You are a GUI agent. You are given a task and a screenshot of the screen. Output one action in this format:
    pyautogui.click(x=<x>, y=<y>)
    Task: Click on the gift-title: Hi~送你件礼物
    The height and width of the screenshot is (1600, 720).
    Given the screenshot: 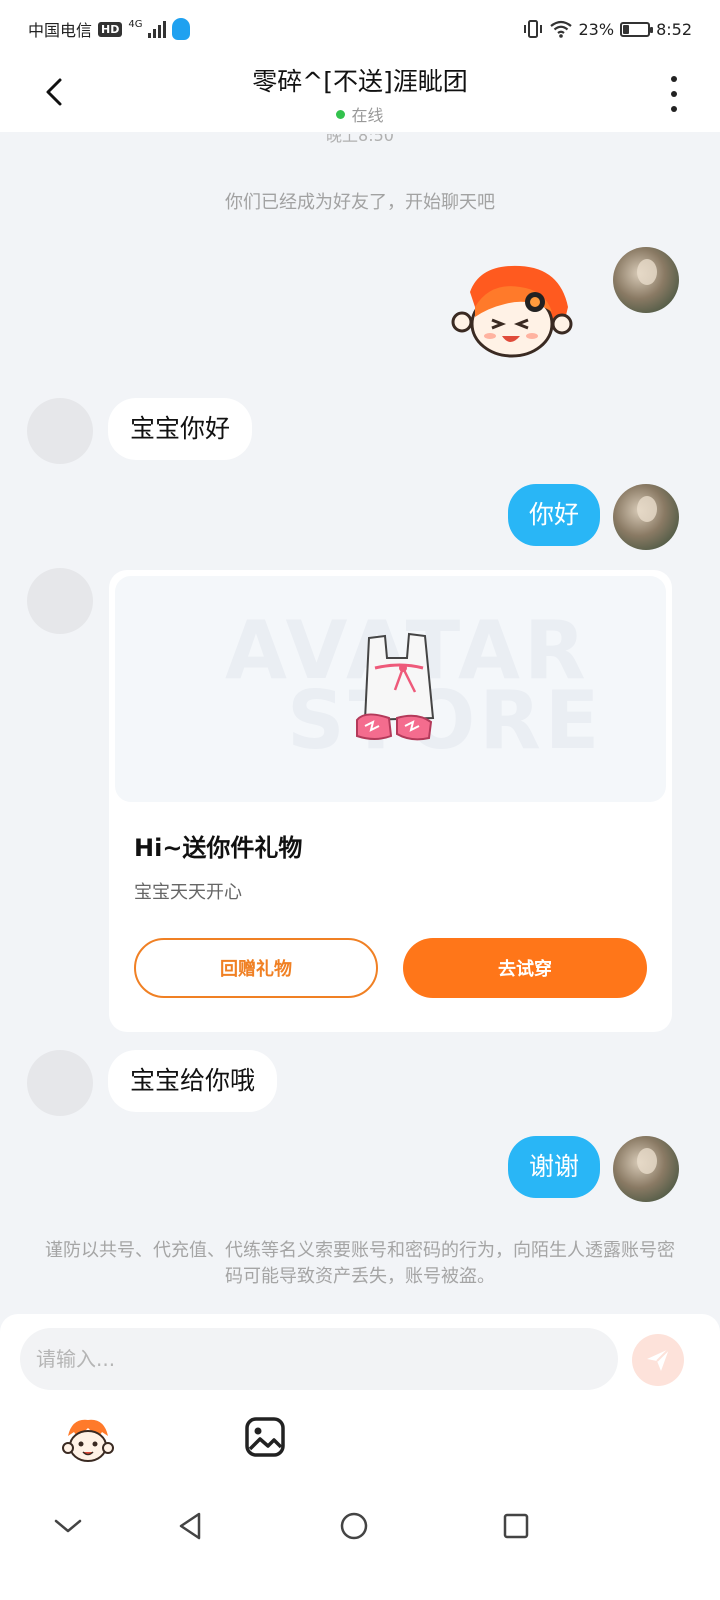 What is the action you would take?
    pyautogui.click(x=218, y=848)
    